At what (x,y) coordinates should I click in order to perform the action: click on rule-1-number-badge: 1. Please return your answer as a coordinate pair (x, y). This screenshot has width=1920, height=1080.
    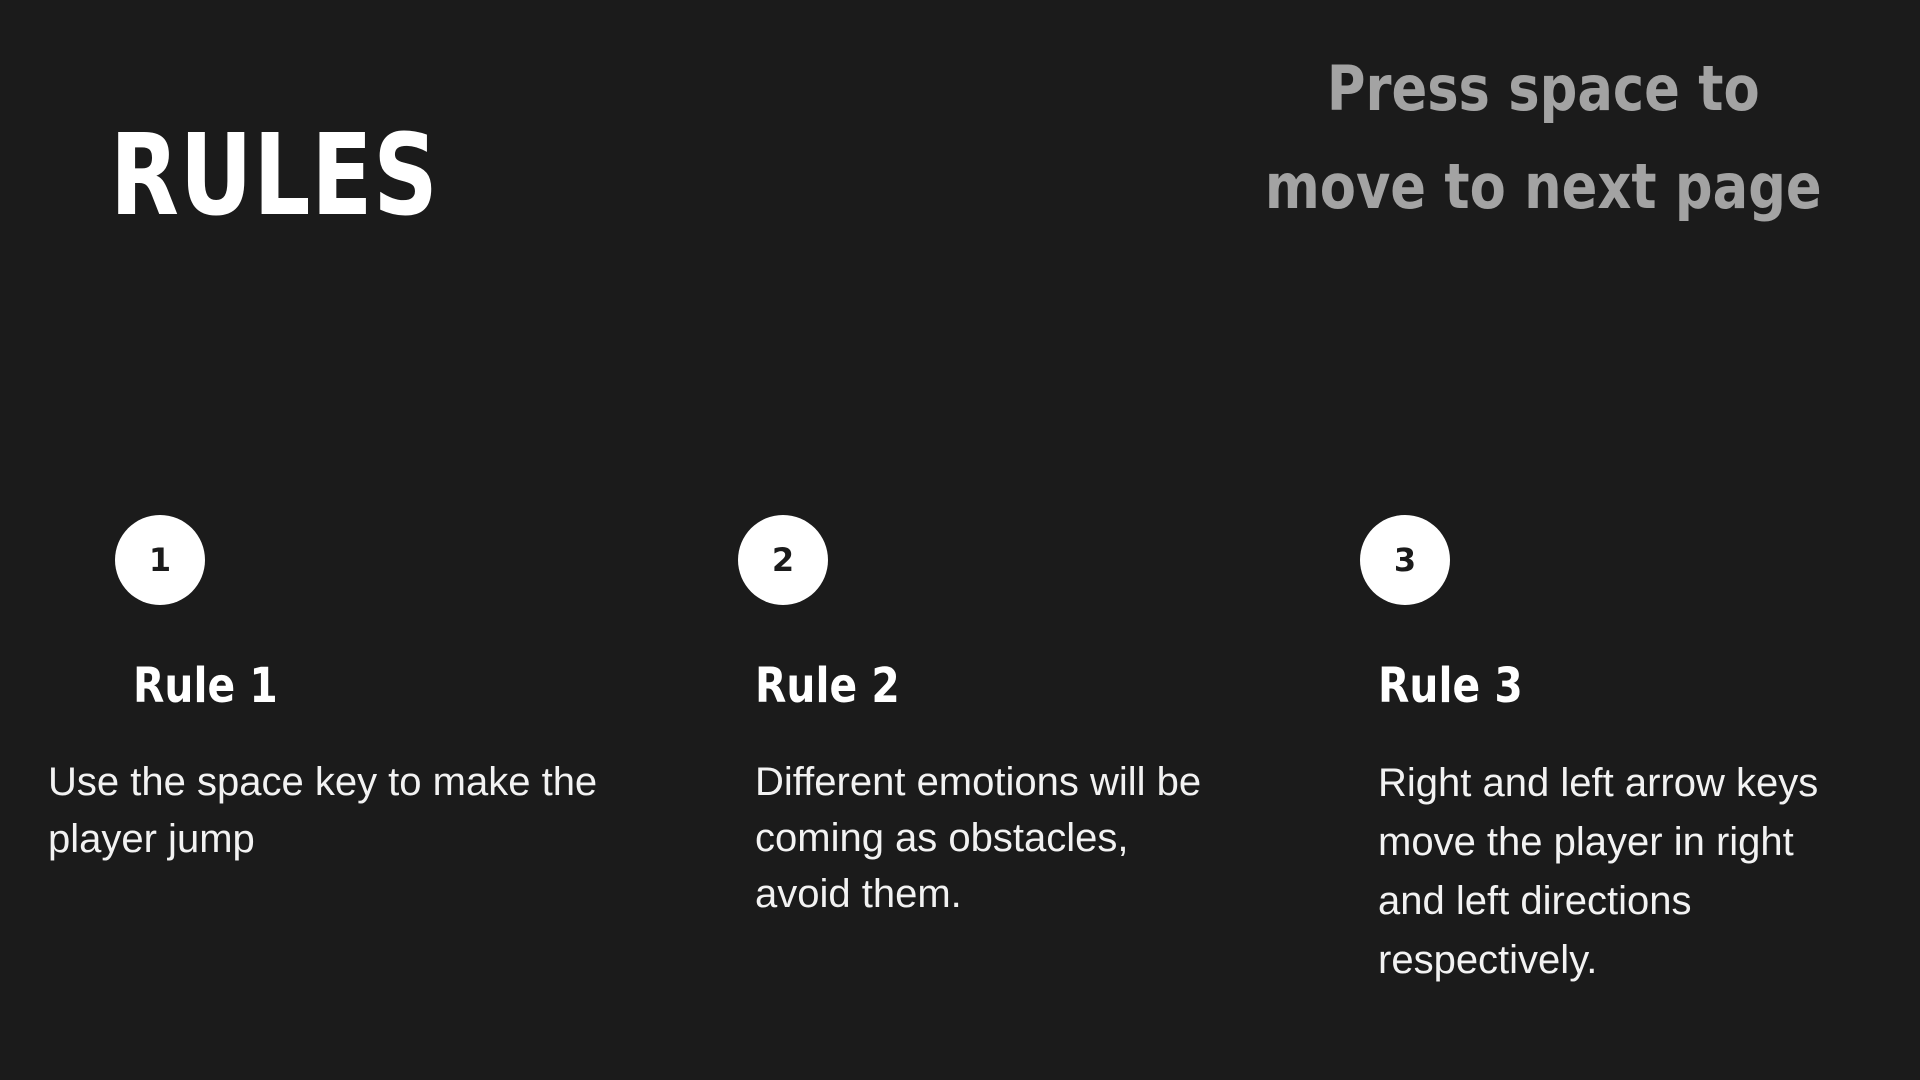
    Looking at the image, I should click on (160, 560).